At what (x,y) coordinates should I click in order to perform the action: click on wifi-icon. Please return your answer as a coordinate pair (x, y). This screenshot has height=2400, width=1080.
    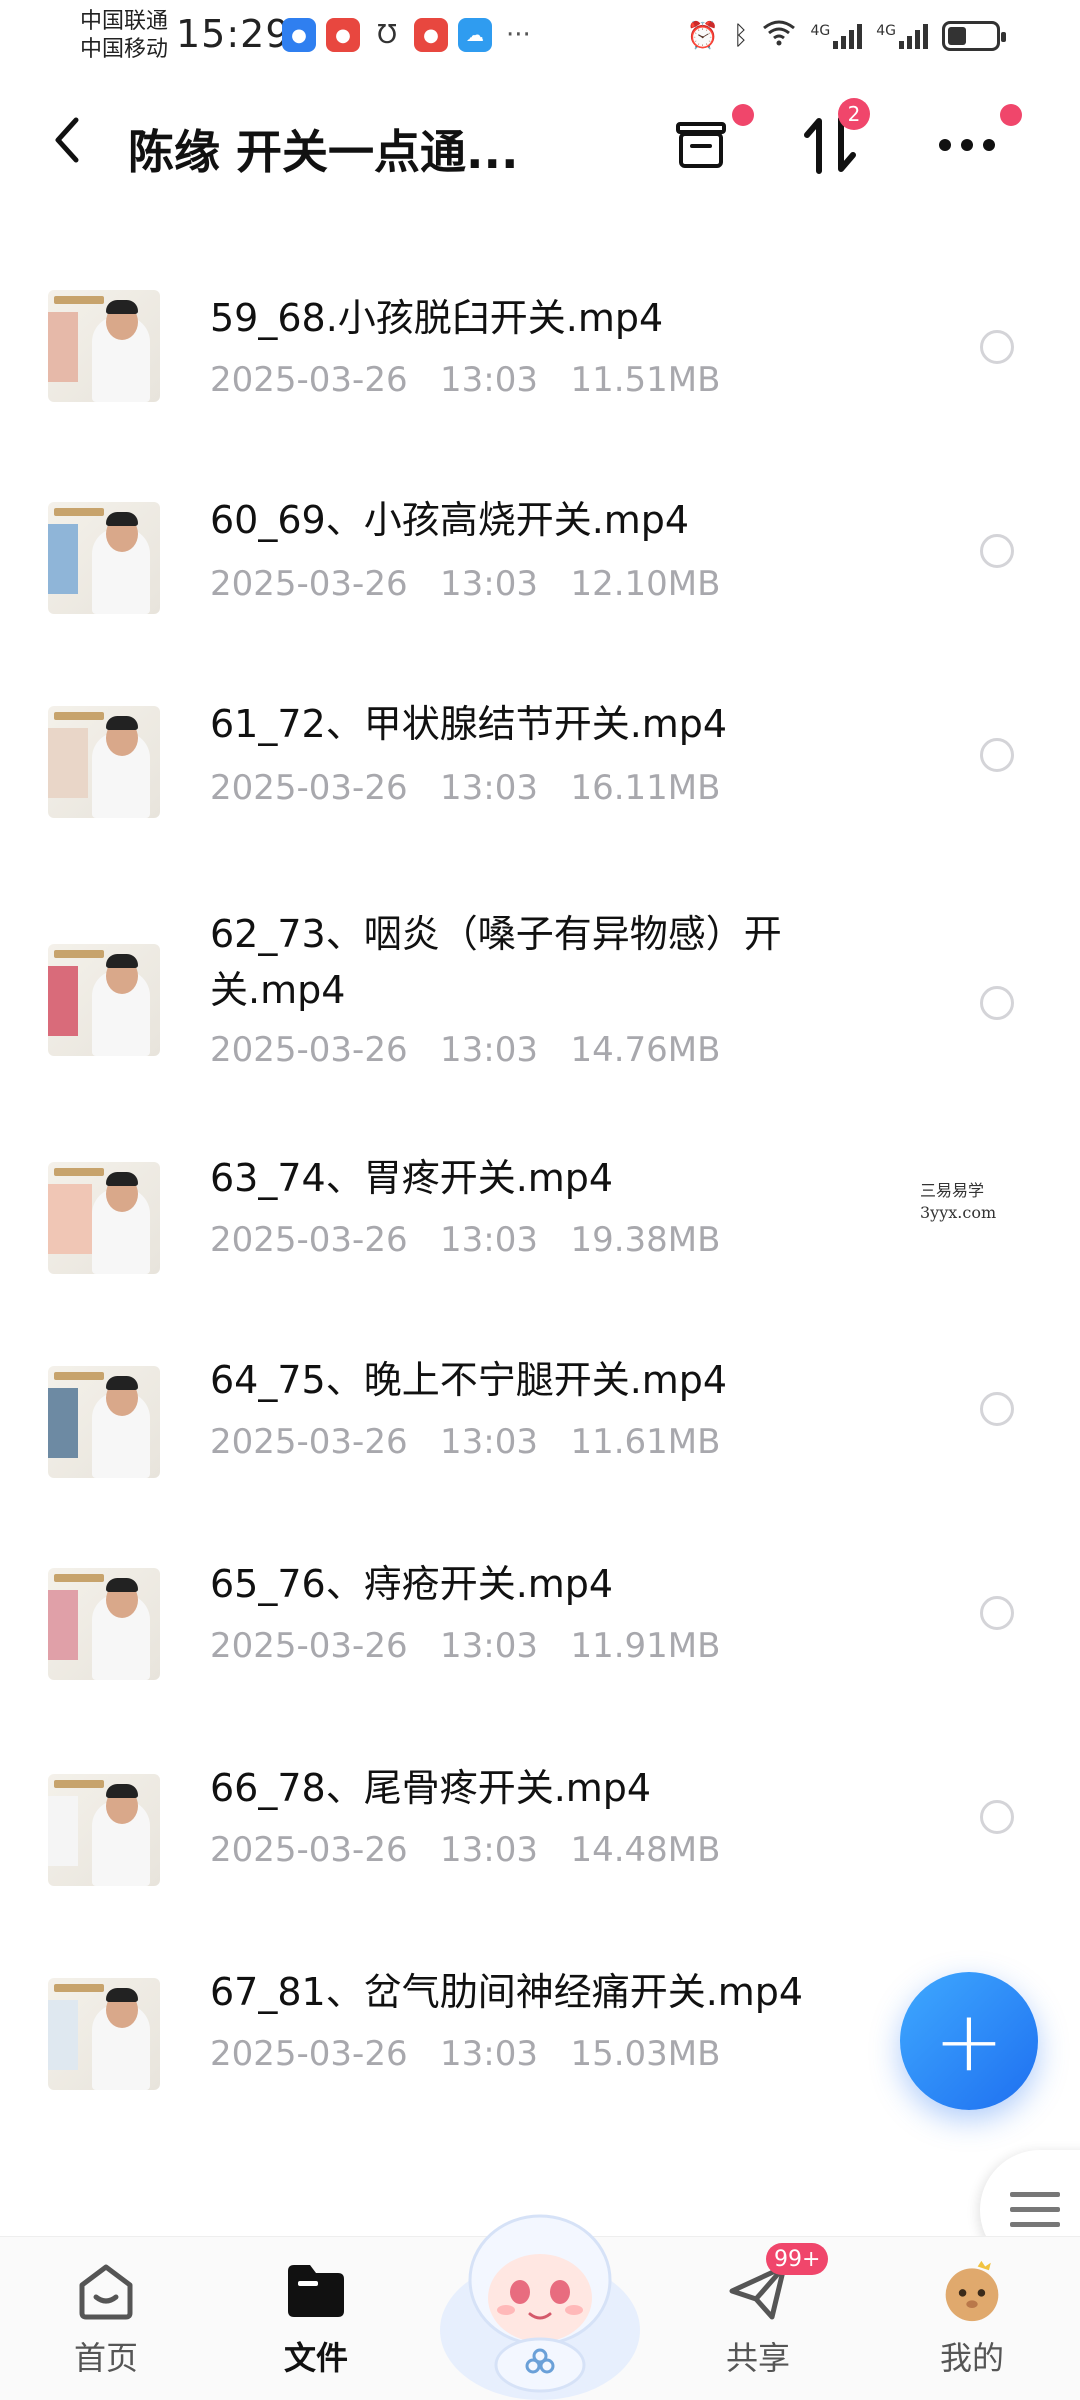
    Looking at the image, I should click on (779, 35).